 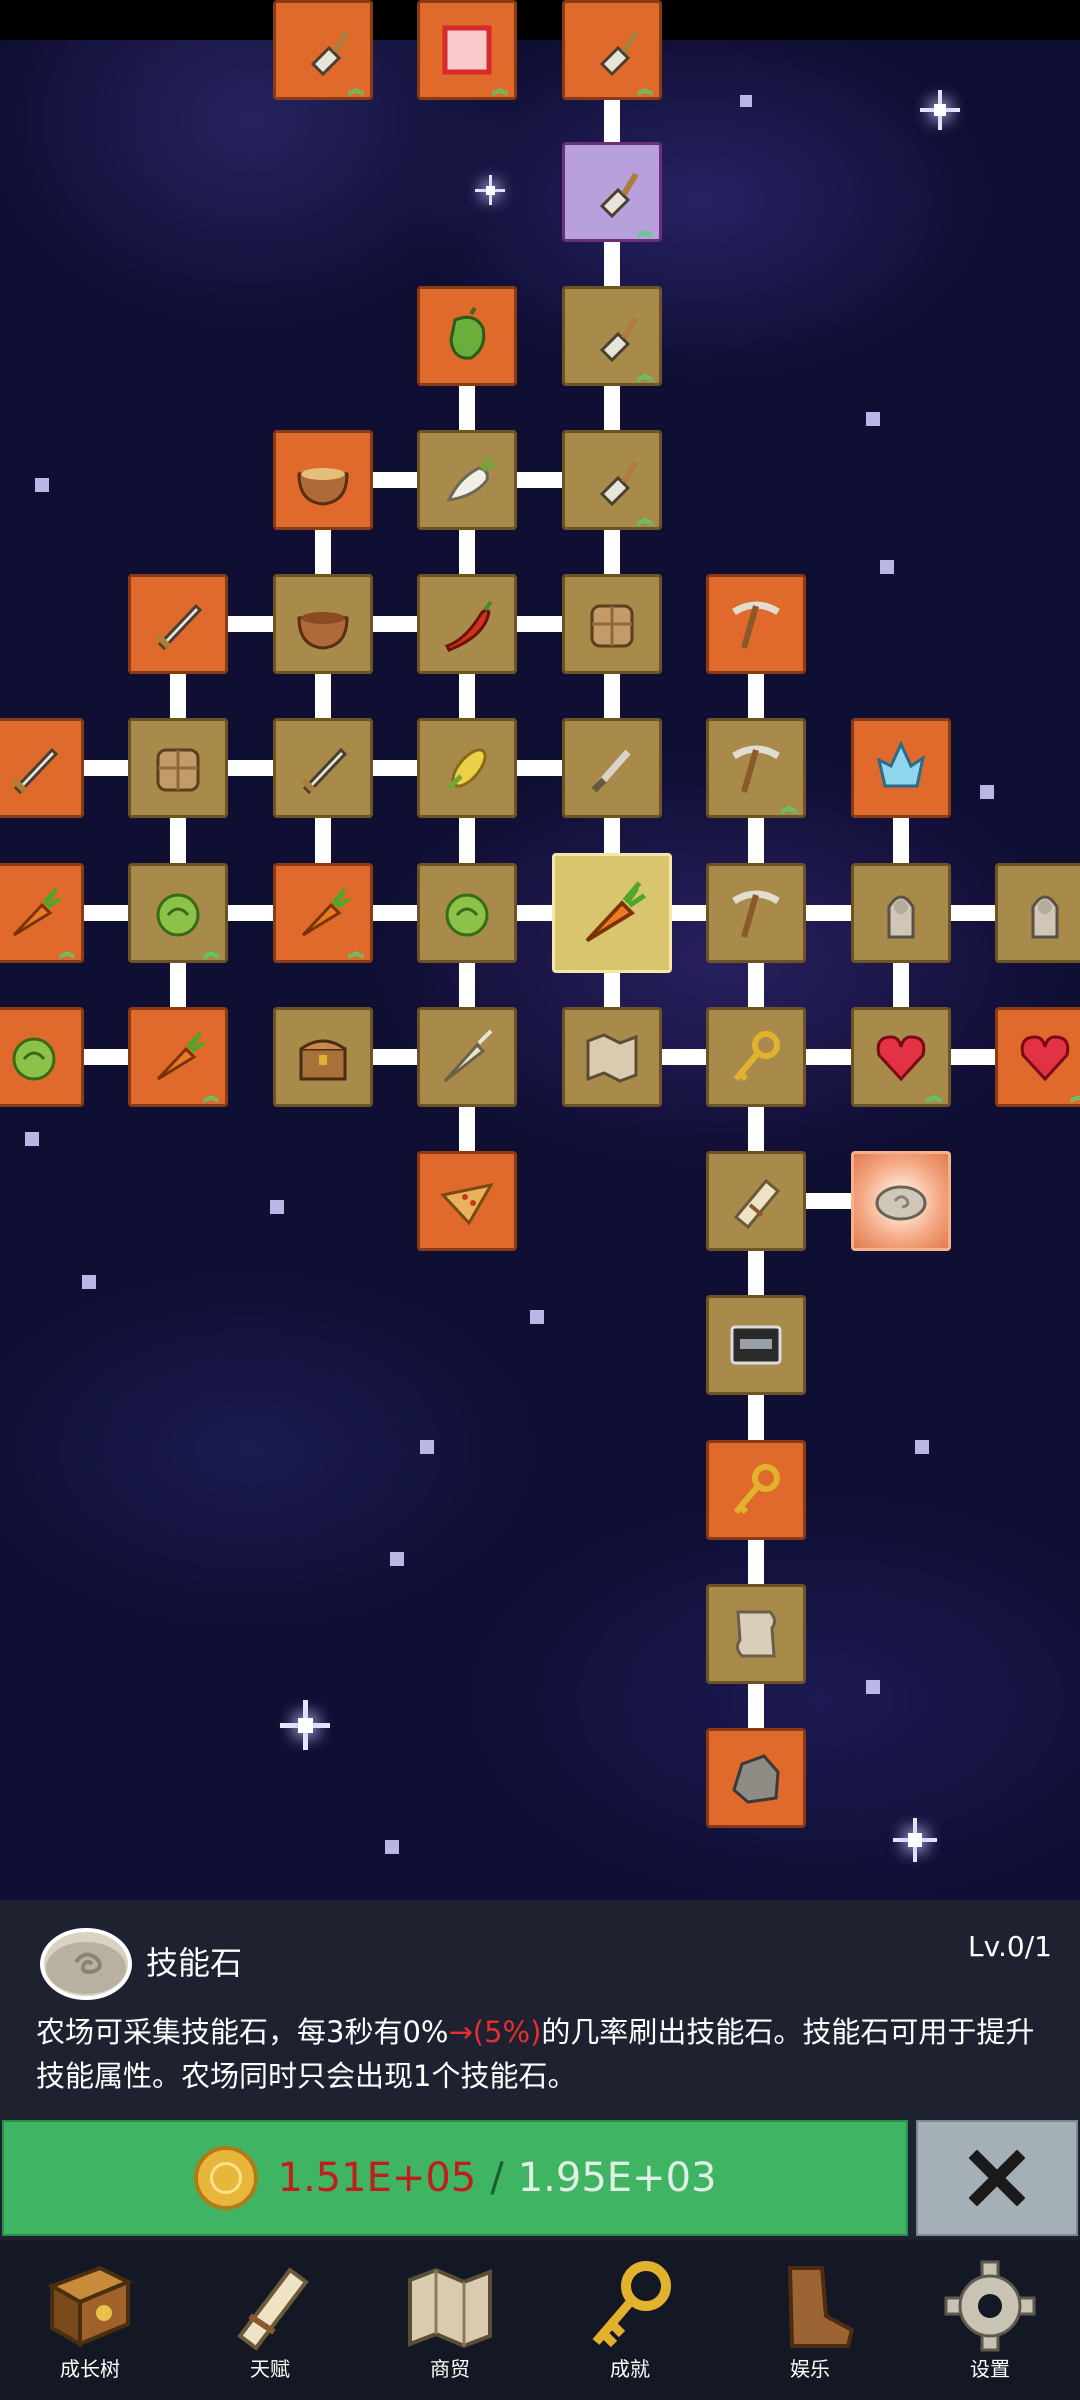 What do you see at coordinates (990, 2320) in the screenshot?
I see `nav-settings: 设置` at bounding box center [990, 2320].